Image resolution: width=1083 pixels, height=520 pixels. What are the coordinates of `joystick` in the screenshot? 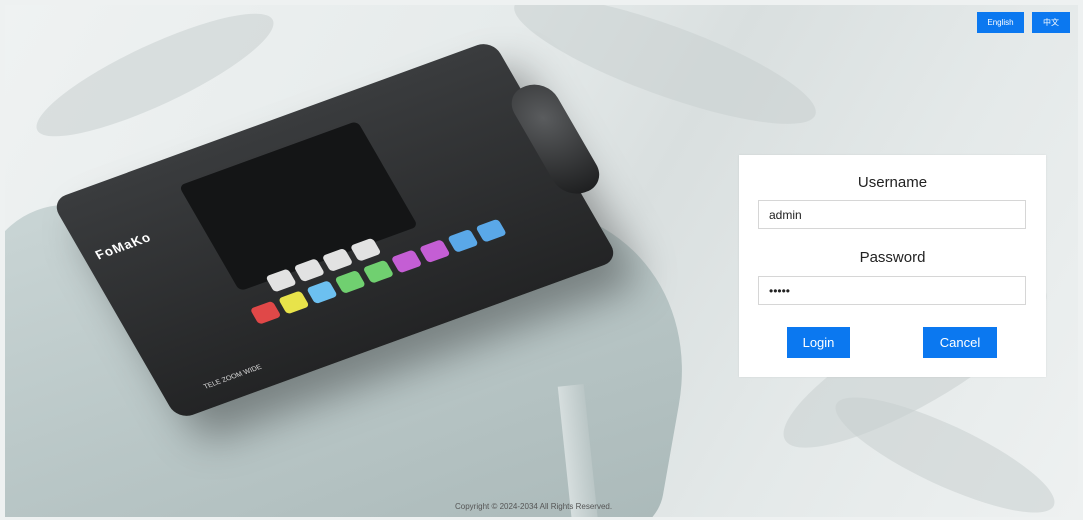 It's located at (555, 139).